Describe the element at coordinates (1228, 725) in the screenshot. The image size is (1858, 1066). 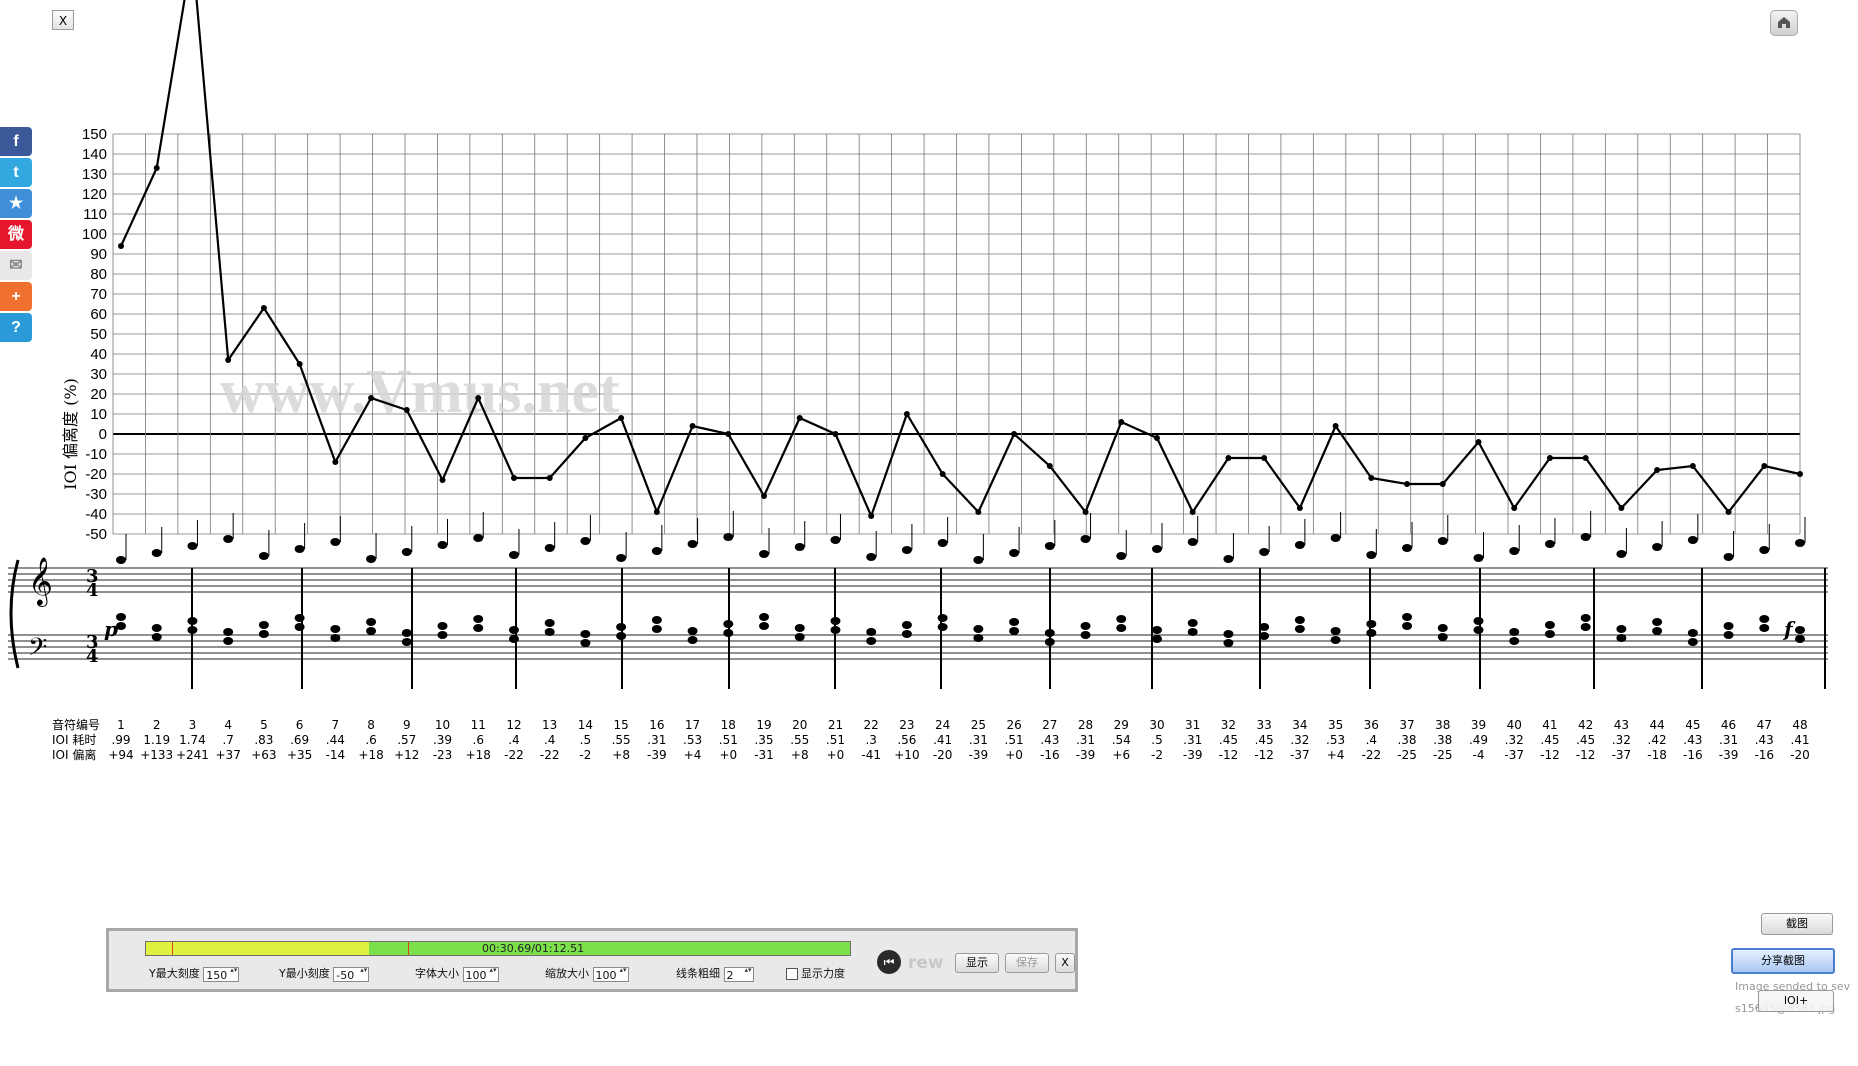
I see `note-number-label: 32` at that location.